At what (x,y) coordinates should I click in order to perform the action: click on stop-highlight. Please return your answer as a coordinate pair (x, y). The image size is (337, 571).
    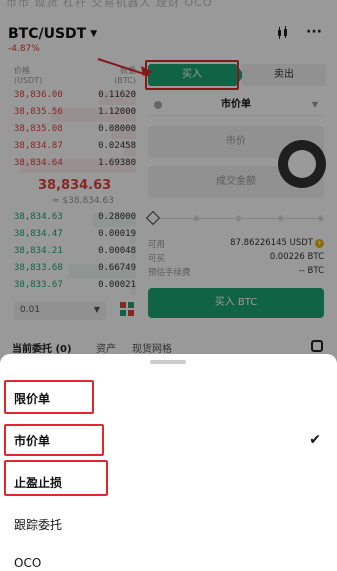
    Looking at the image, I should click on (56, 478).